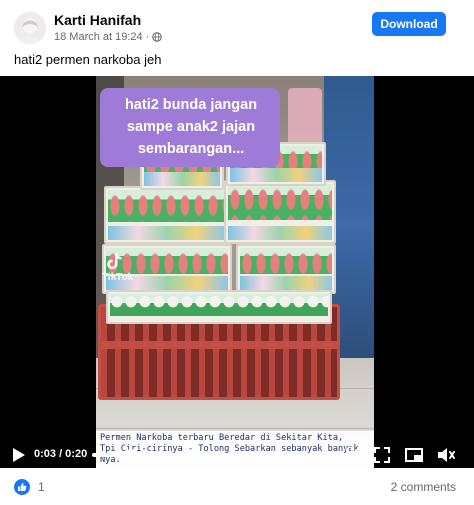  I want to click on avatar-image, so click(30, 28).